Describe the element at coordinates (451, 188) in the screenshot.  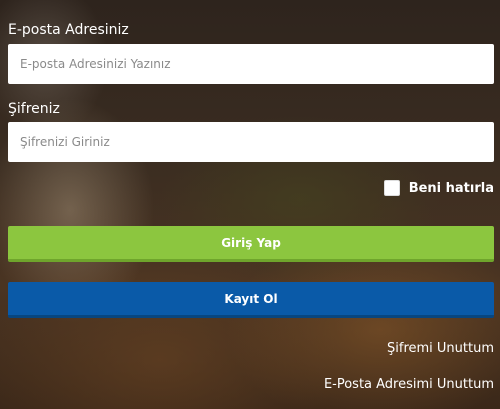
I see `remember-me-label: Beni hatırla` at that location.